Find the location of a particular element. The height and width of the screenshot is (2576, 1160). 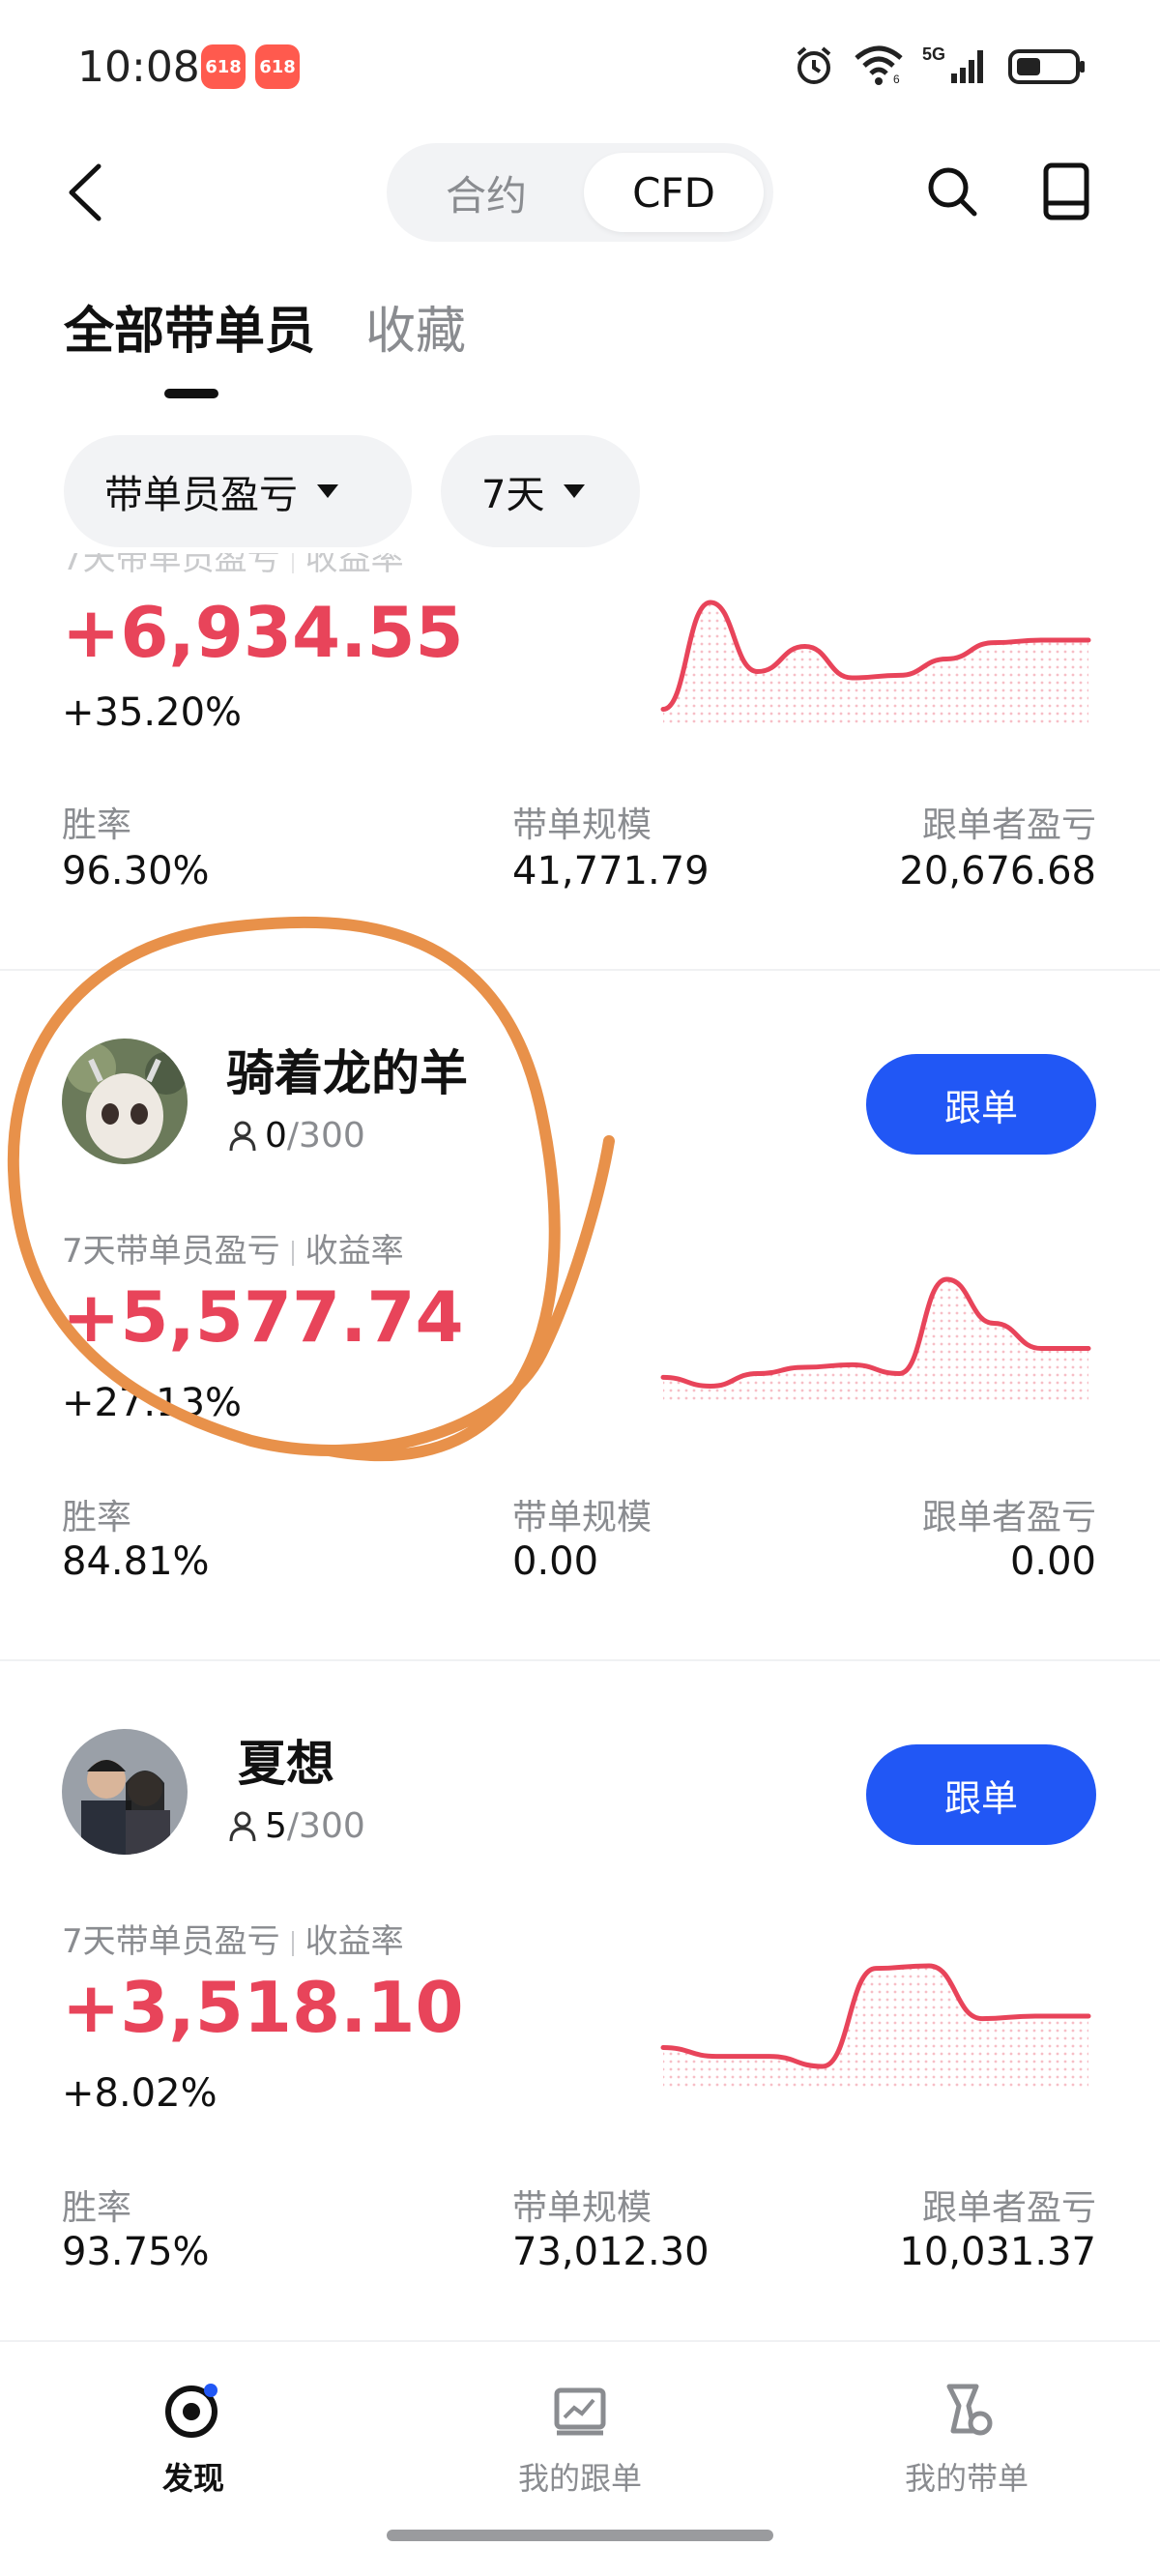

follower-pnl-value: 0.00 is located at coordinates (1053, 1561).